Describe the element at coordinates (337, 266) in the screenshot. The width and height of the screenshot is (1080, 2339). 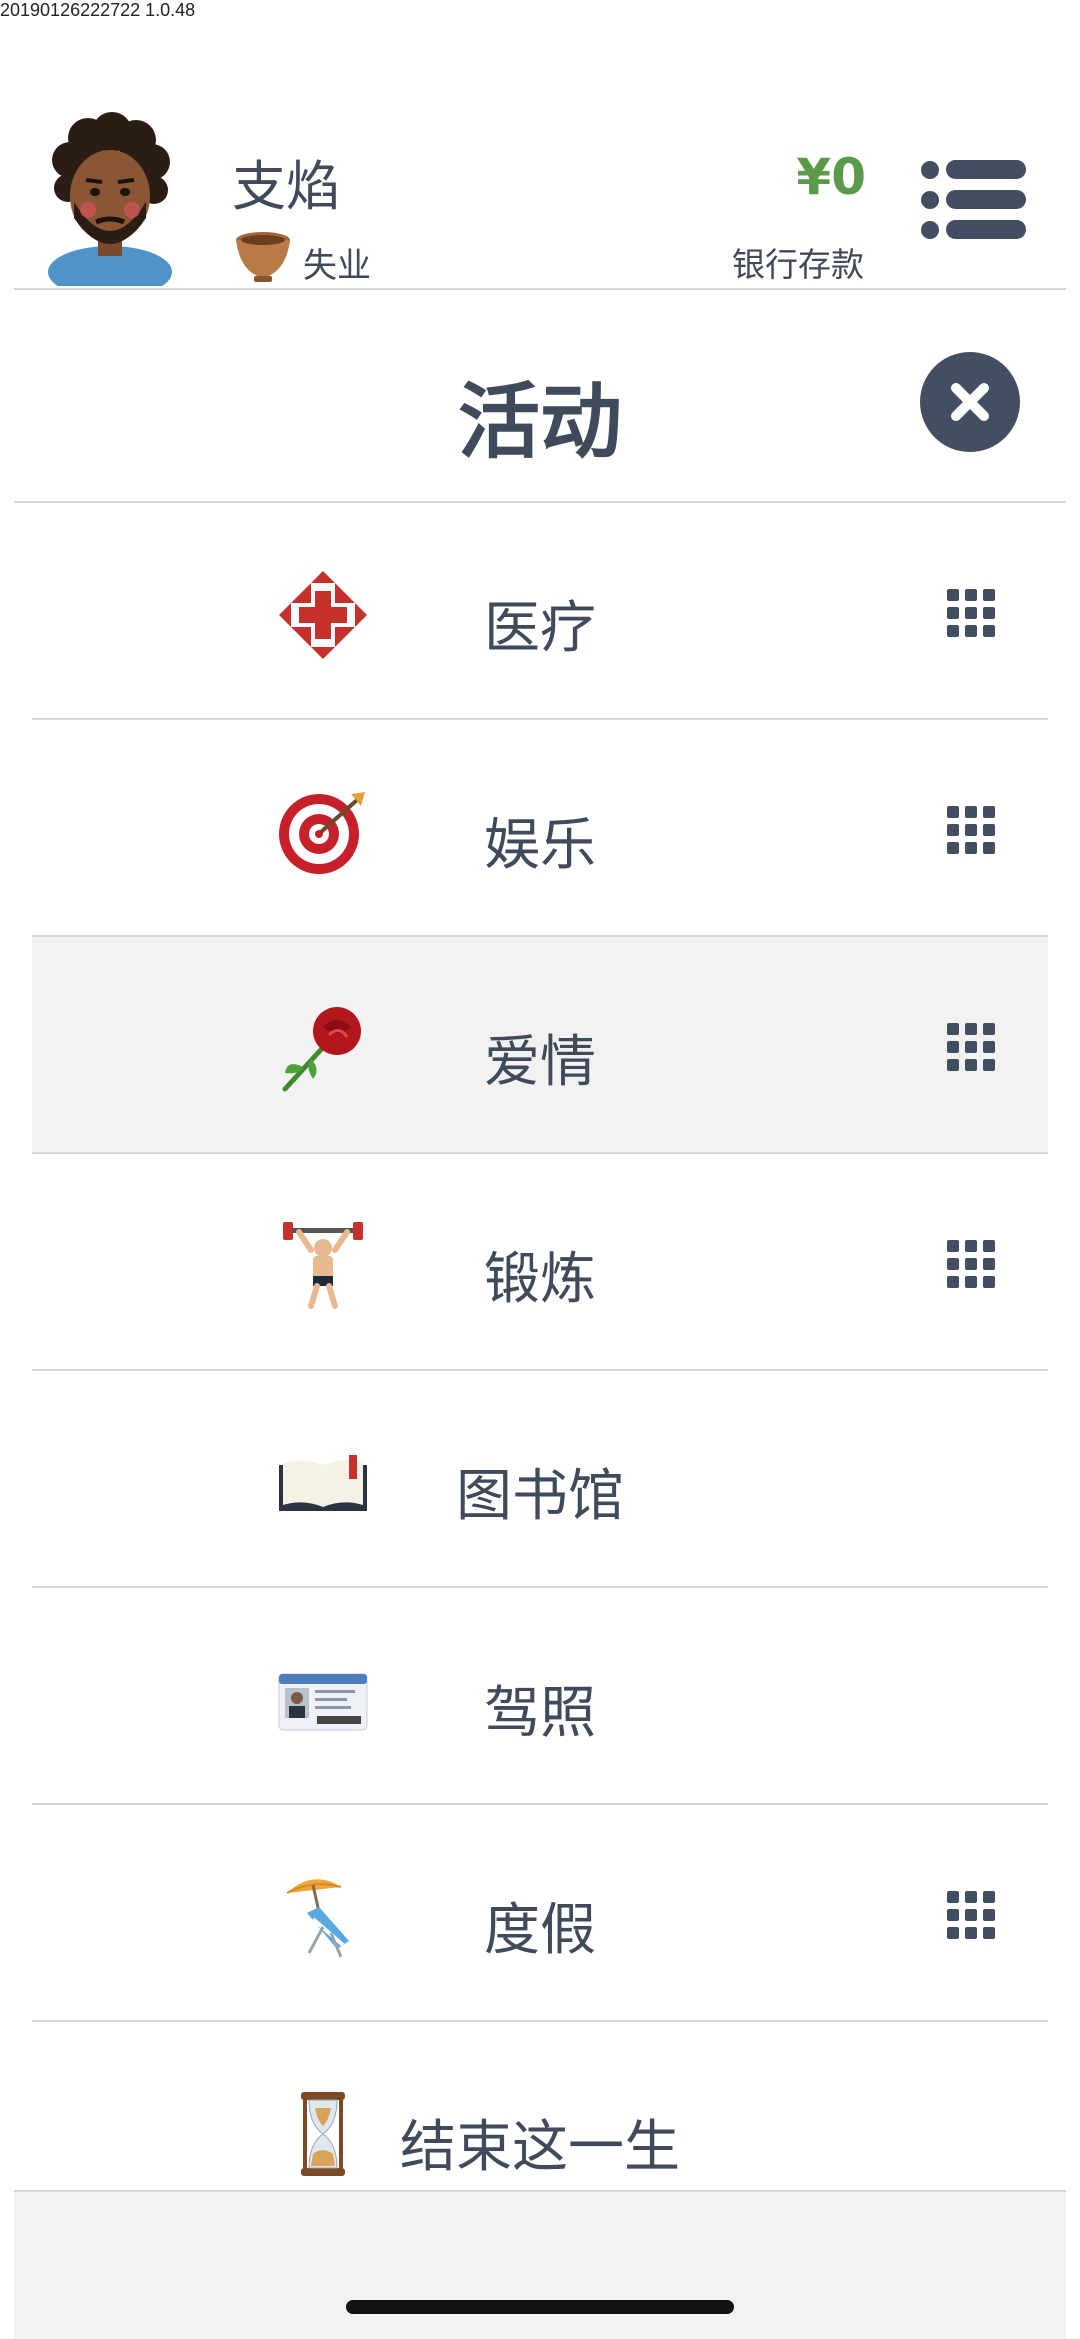
I see `job-status: 失业` at that location.